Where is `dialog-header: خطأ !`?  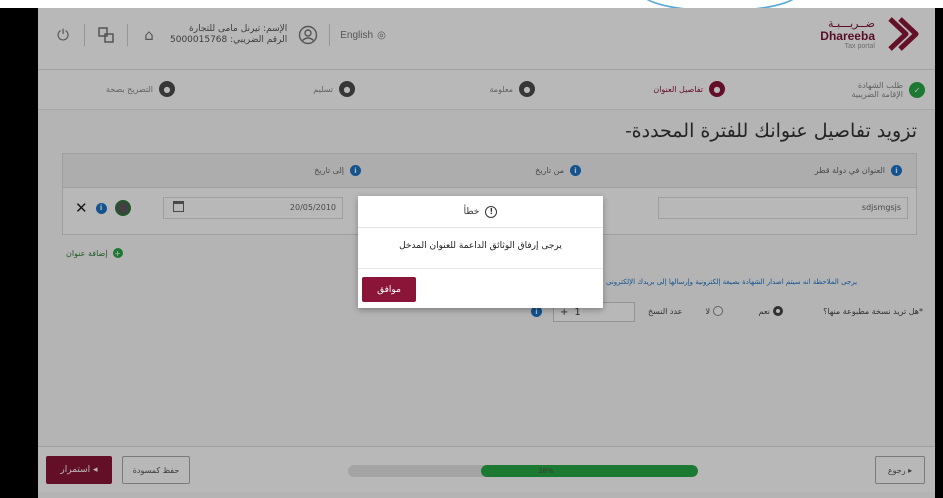
dialog-header: خطأ ! is located at coordinates (480, 212).